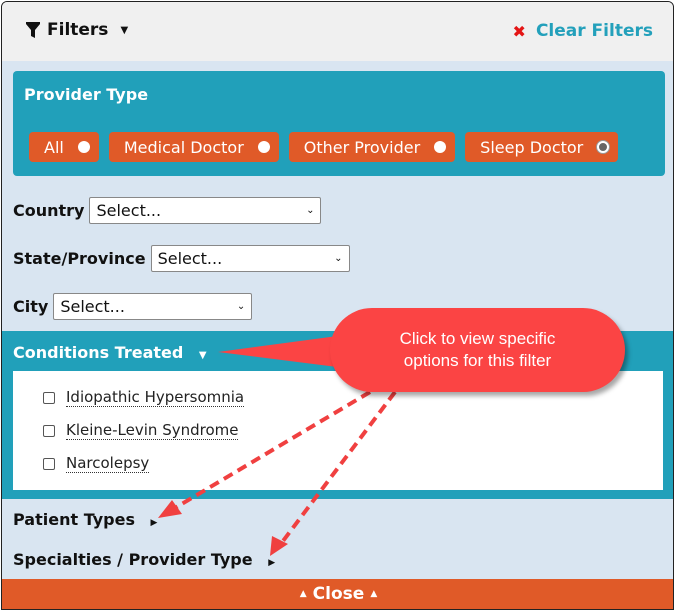 This screenshot has height=612, width=676. I want to click on state-field: State/Province Select... ⌄, so click(181, 258).